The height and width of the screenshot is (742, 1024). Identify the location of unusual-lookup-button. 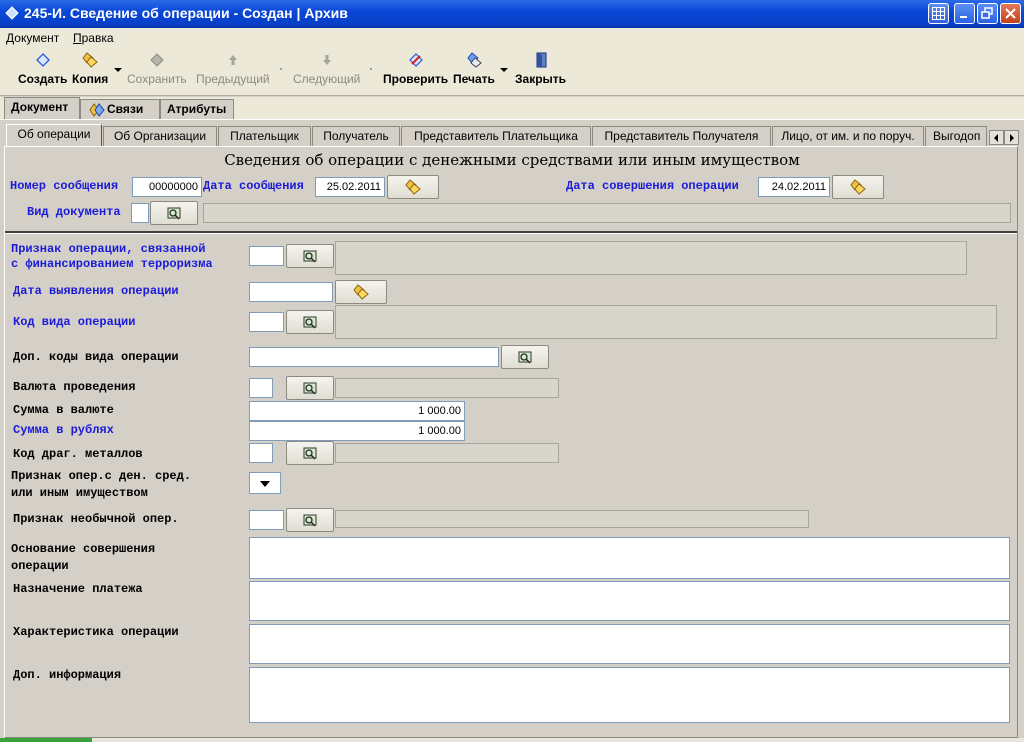
(310, 520).